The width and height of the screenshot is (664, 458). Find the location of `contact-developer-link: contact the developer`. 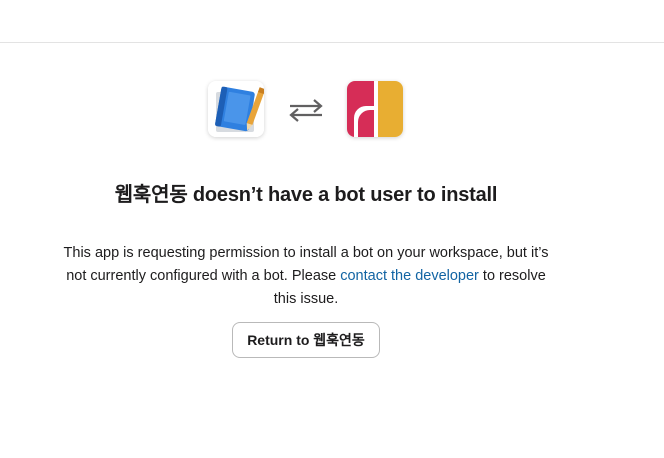

contact-developer-link: contact the developer is located at coordinates (409, 276).